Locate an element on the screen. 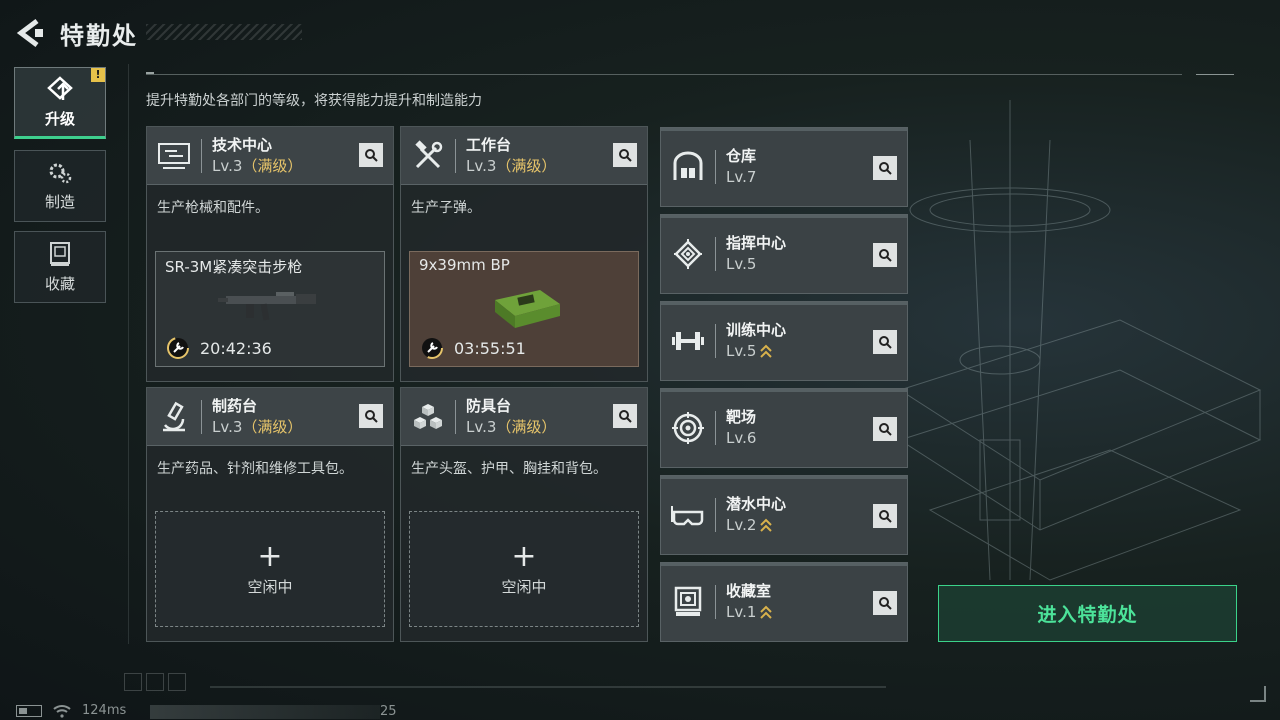  facility-card-armor-bench: 防具台 Lv.3（满级） 生产头盔、护甲、胸挂和背包。 + 空闲中 is located at coordinates (524, 514).